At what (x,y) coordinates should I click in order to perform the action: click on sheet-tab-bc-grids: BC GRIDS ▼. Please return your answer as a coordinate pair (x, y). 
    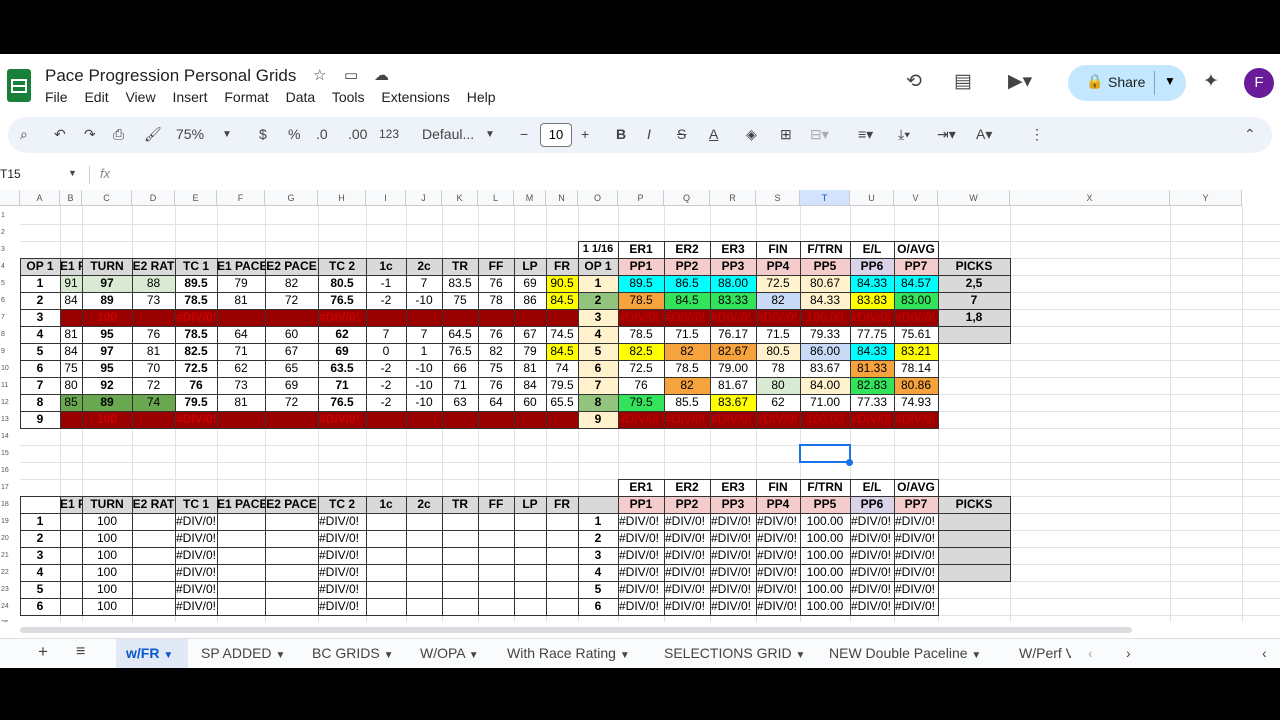
    Looking at the image, I should click on (352, 653).